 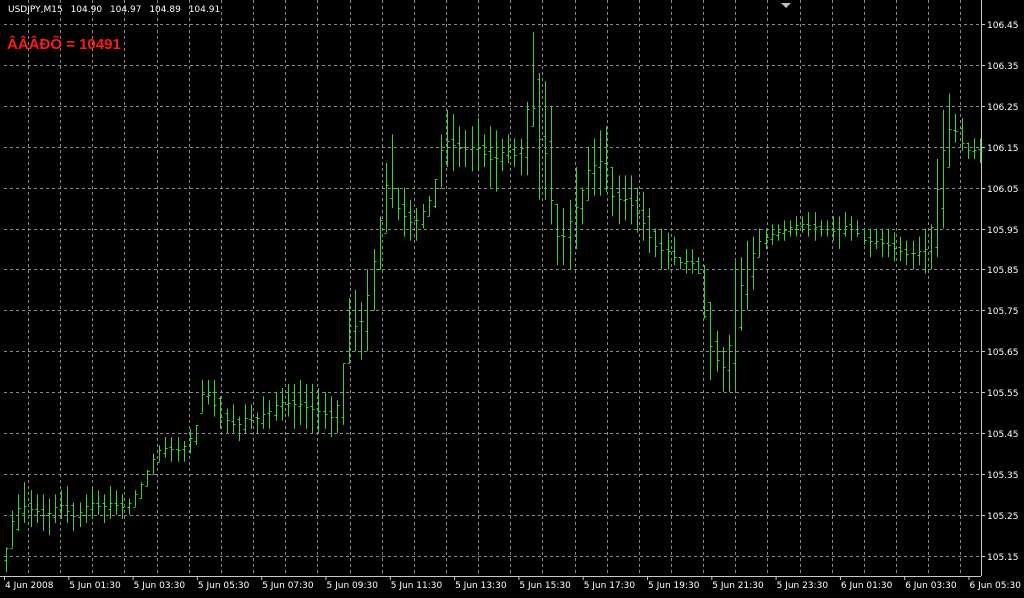 I want to click on x-tick-label: 4 Jun 2008, so click(x=29, y=586).